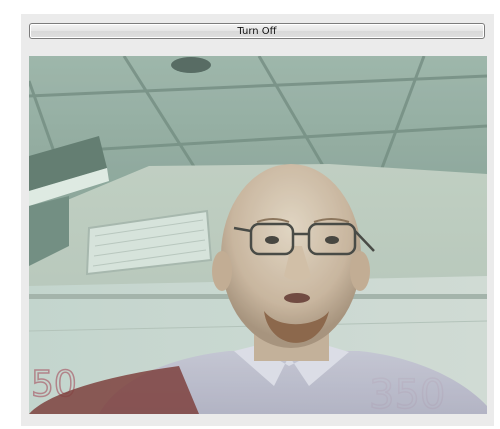 Image resolution: width=500 pixels, height=429 pixels. I want to click on toolbar: Turn Off, so click(257, 31).